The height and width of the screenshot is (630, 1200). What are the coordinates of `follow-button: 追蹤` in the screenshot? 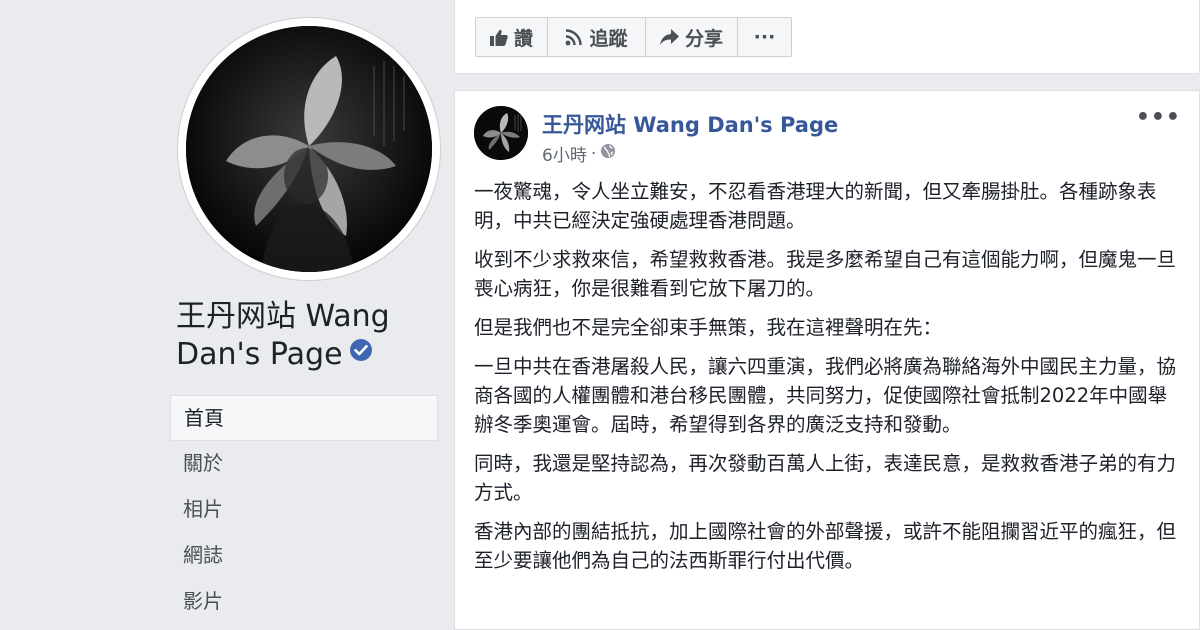 It's located at (597, 37).